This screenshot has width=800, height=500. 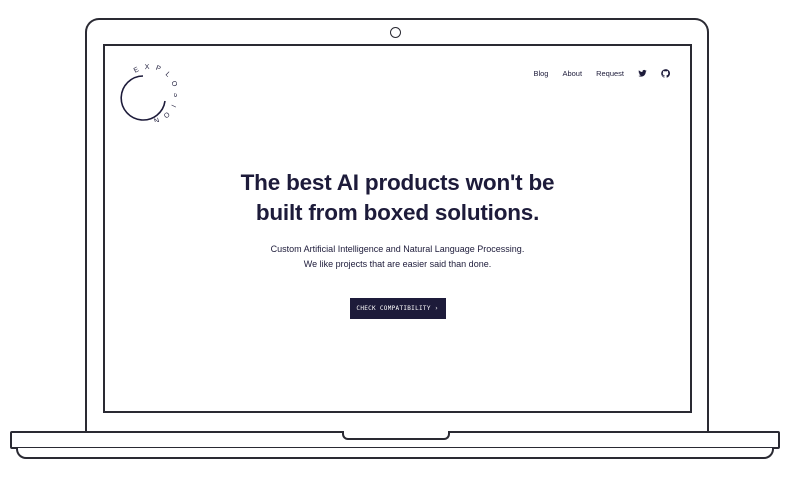 What do you see at coordinates (168, 75) in the screenshot?
I see `logo-letter: L` at bounding box center [168, 75].